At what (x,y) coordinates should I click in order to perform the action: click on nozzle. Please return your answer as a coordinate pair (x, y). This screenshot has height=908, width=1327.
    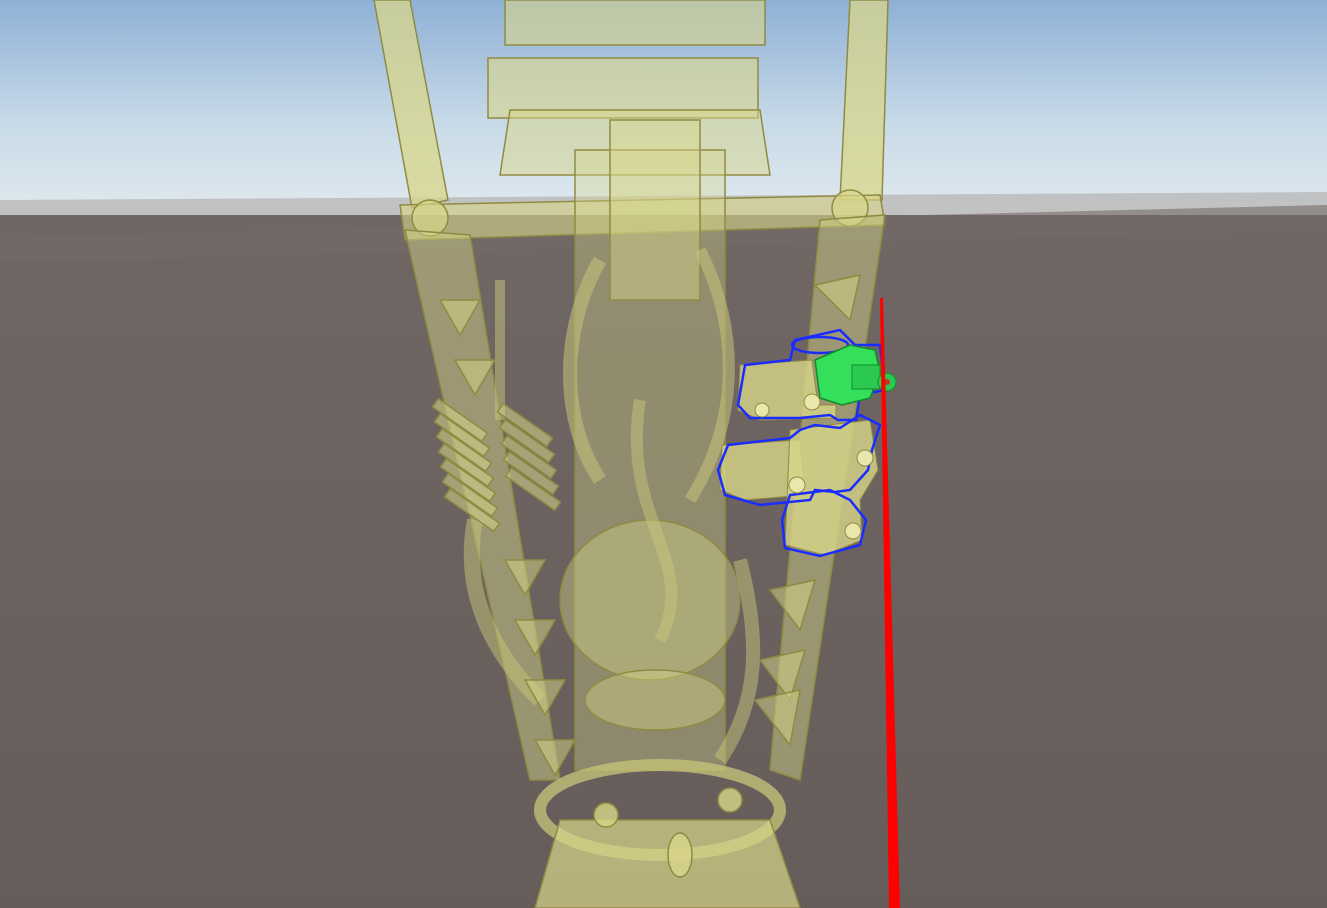
    Looking at the image, I should click on (667, 863).